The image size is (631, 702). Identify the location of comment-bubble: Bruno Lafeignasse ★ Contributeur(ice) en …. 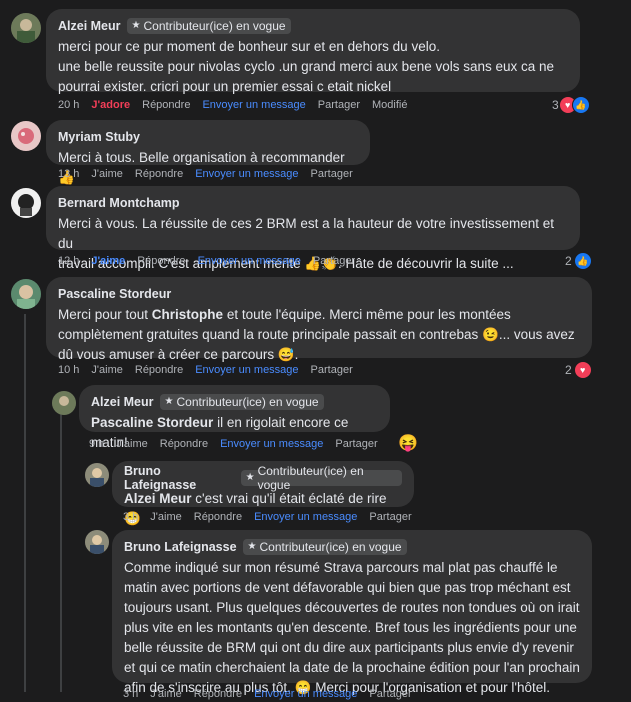
(263, 493).